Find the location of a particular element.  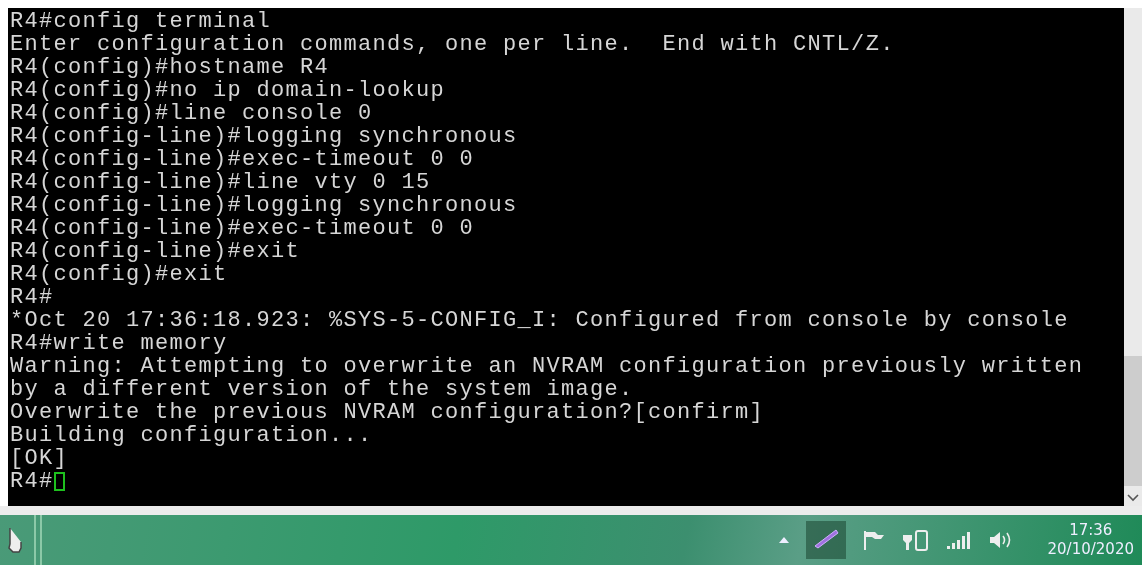

hand-icon is located at coordinates (15, 540).